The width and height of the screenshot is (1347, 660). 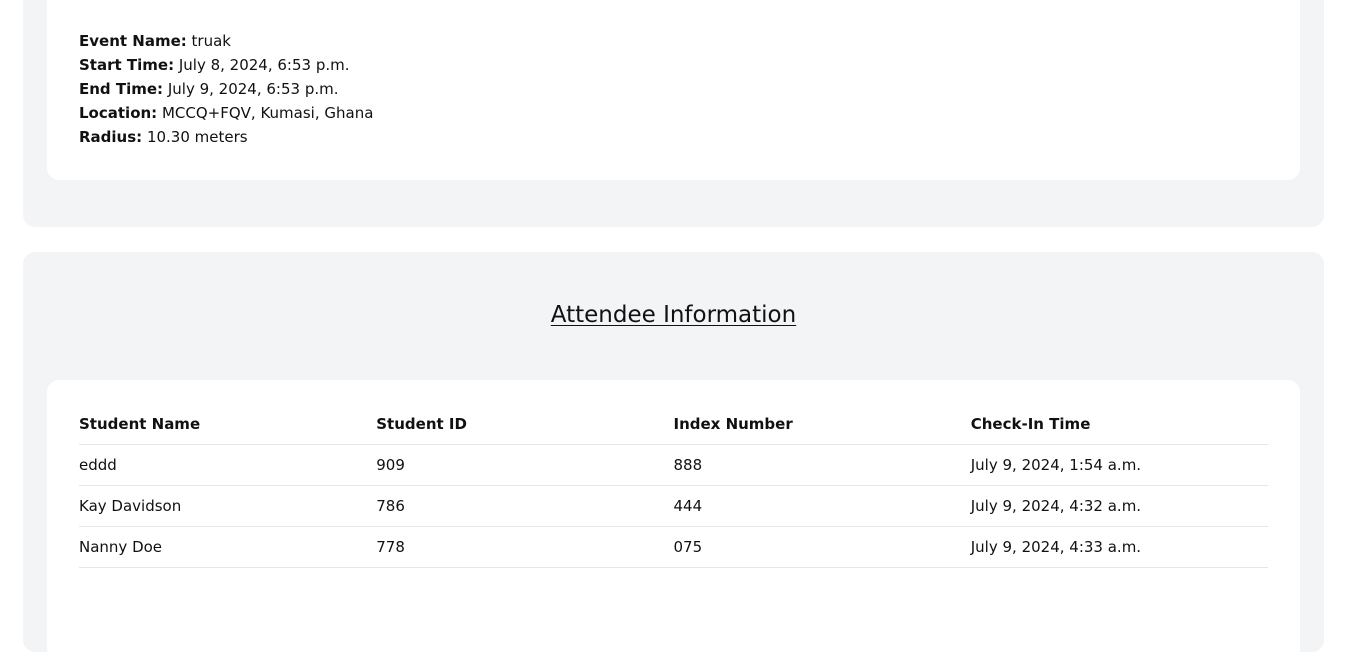 What do you see at coordinates (264, 65) in the screenshot?
I see `start-time-value: July 8, 2024, 6:53 p.m.` at bounding box center [264, 65].